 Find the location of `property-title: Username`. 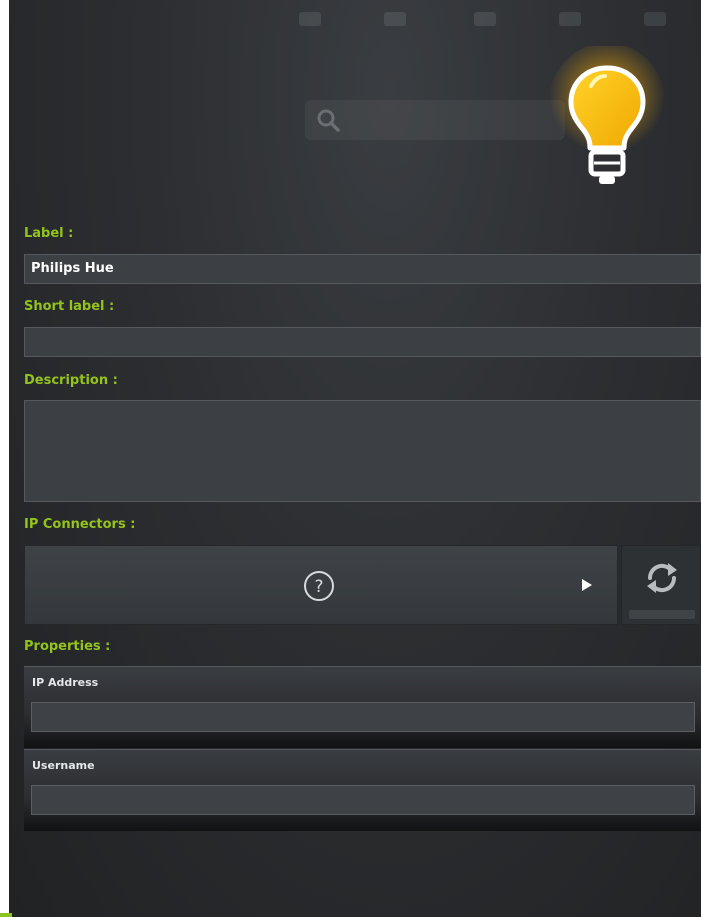

property-title: Username is located at coordinates (63, 765).